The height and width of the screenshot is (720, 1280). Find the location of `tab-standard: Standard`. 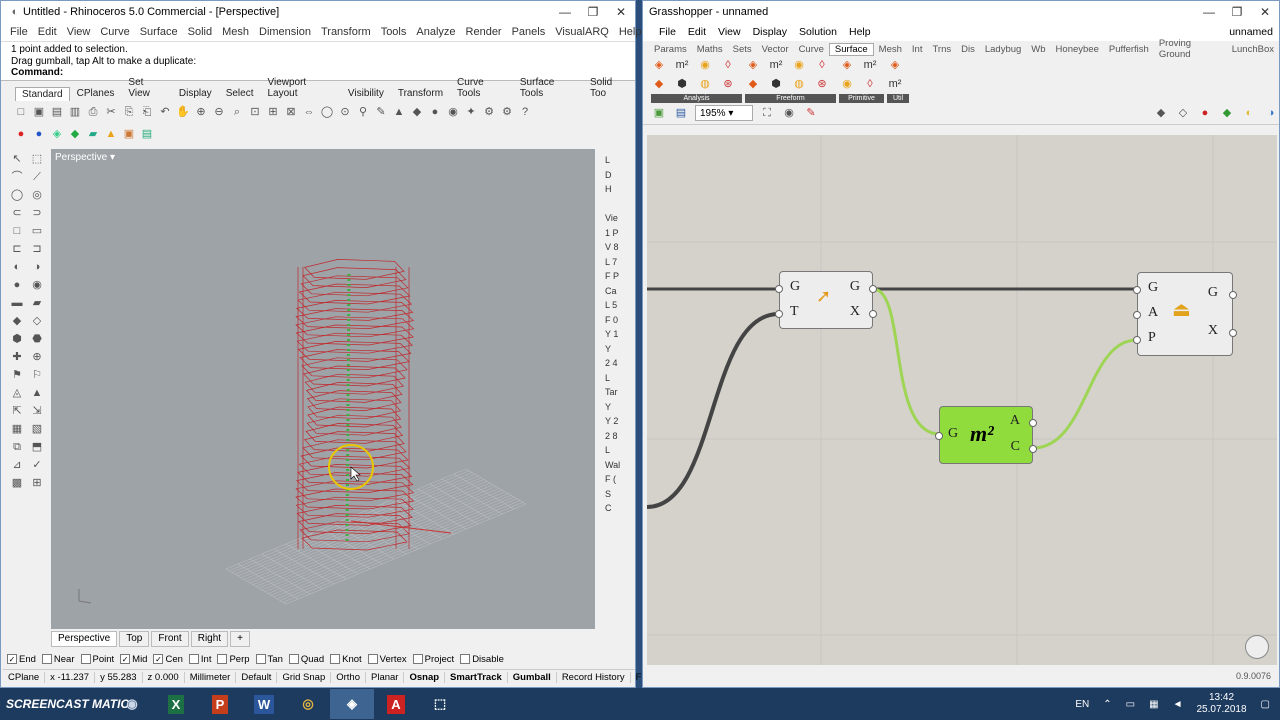

tab-standard: Standard is located at coordinates (42, 94).